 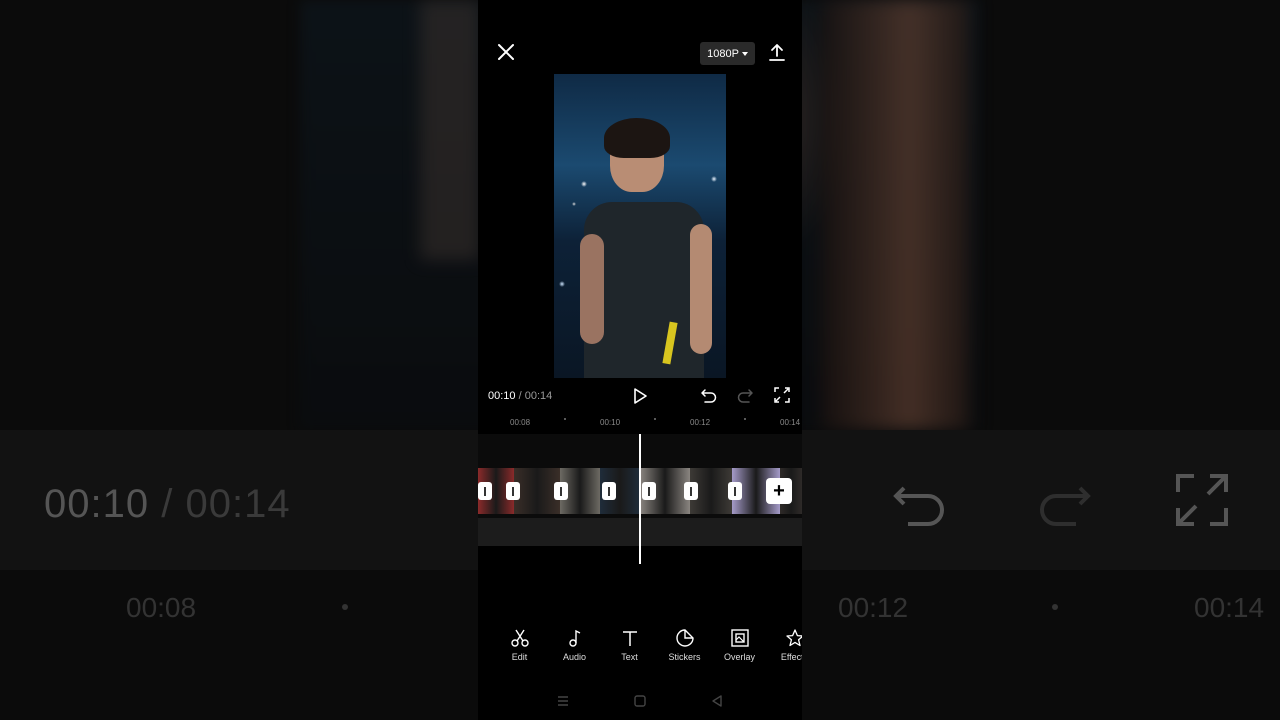 What do you see at coordinates (519, 638) in the screenshot?
I see `scissors-icon` at bounding box center [519, 638].